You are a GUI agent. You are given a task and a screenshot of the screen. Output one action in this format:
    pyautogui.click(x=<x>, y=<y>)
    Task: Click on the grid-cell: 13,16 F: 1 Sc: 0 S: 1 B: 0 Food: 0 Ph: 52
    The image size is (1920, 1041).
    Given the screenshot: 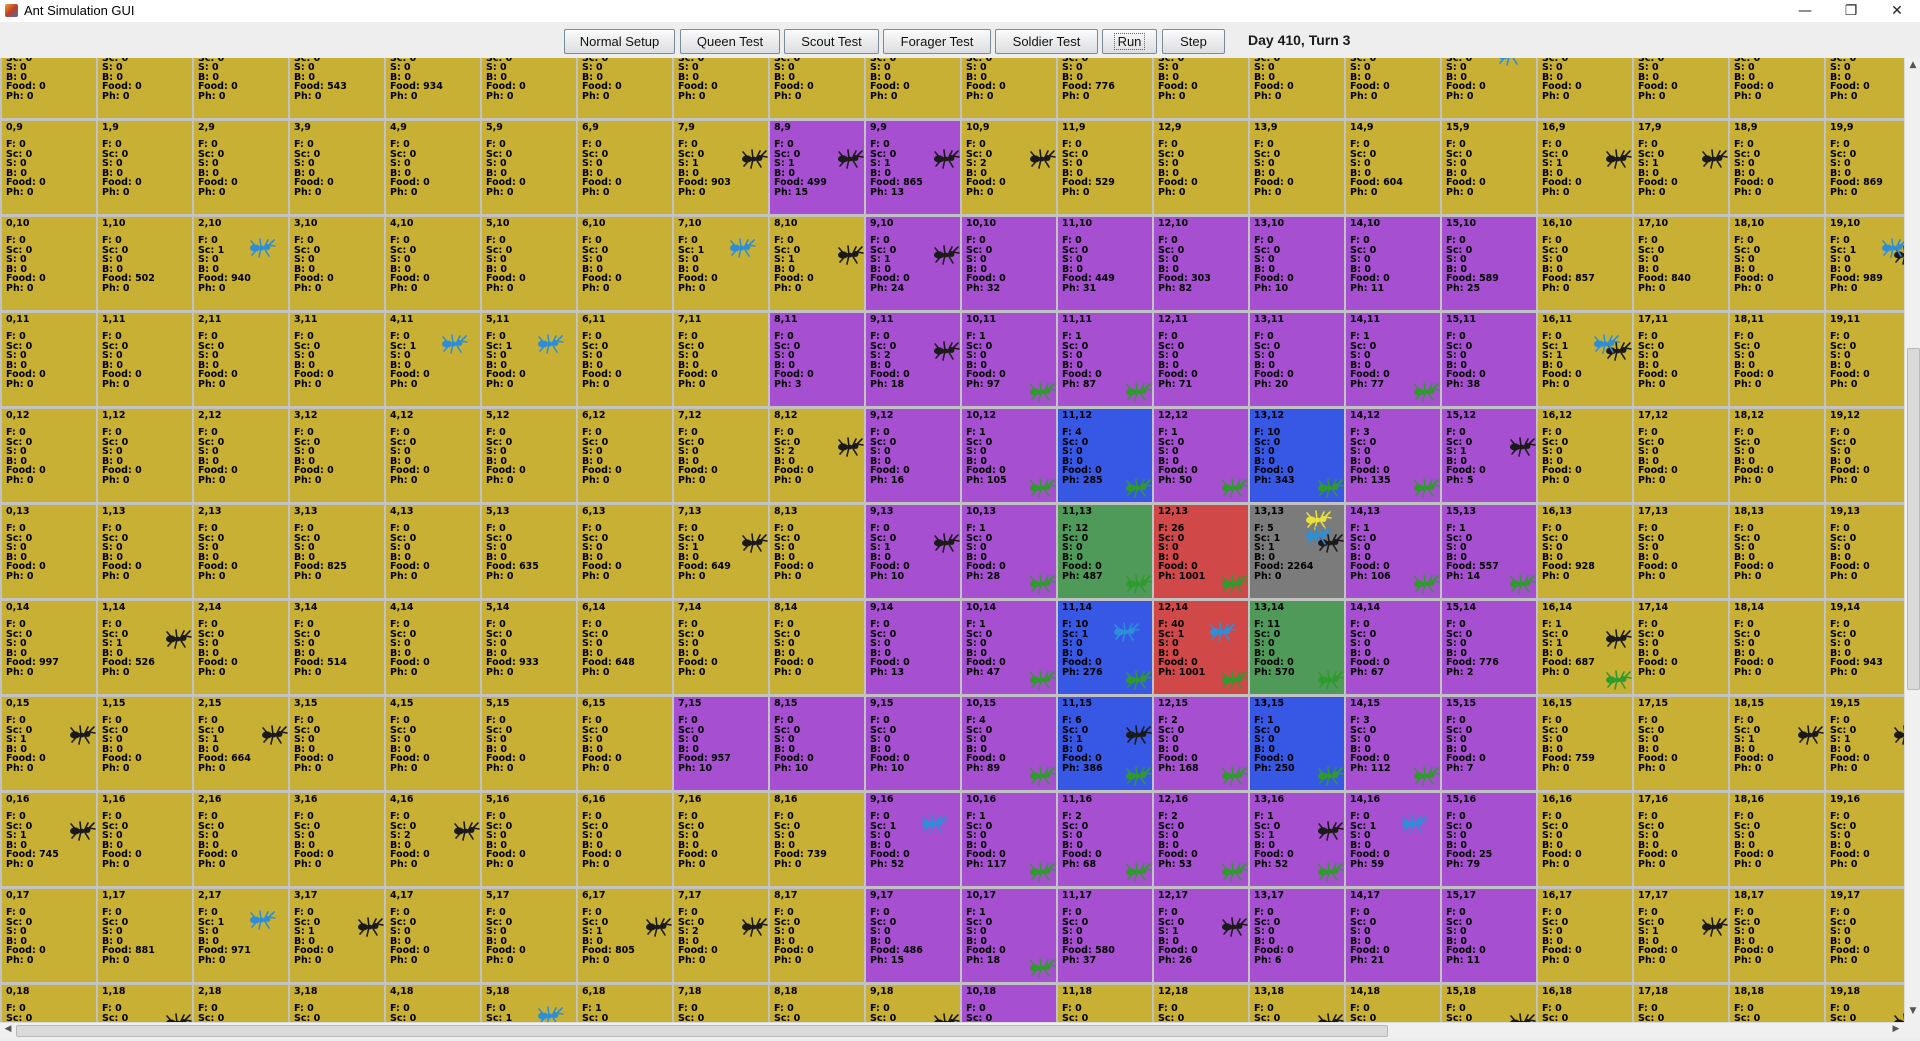 What is the action you would take?
    pyautogui.click(x=1297, y=839)
    